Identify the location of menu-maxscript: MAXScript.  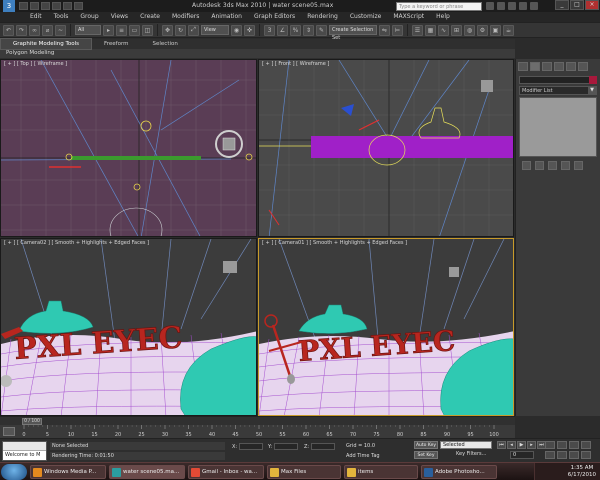
(408, 17).